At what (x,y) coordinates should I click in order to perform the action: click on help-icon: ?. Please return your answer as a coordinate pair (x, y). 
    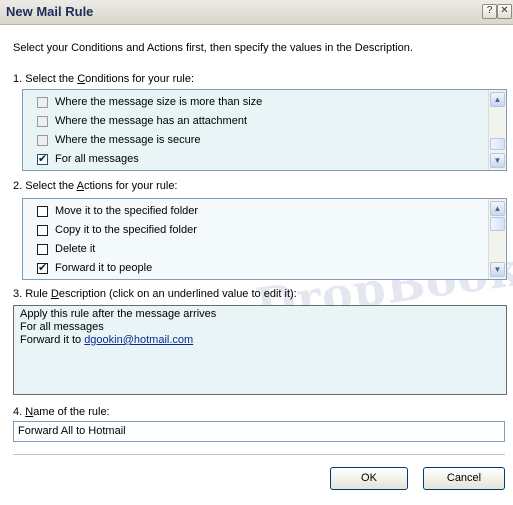
    Looking at the image, I should click on (489, 11).